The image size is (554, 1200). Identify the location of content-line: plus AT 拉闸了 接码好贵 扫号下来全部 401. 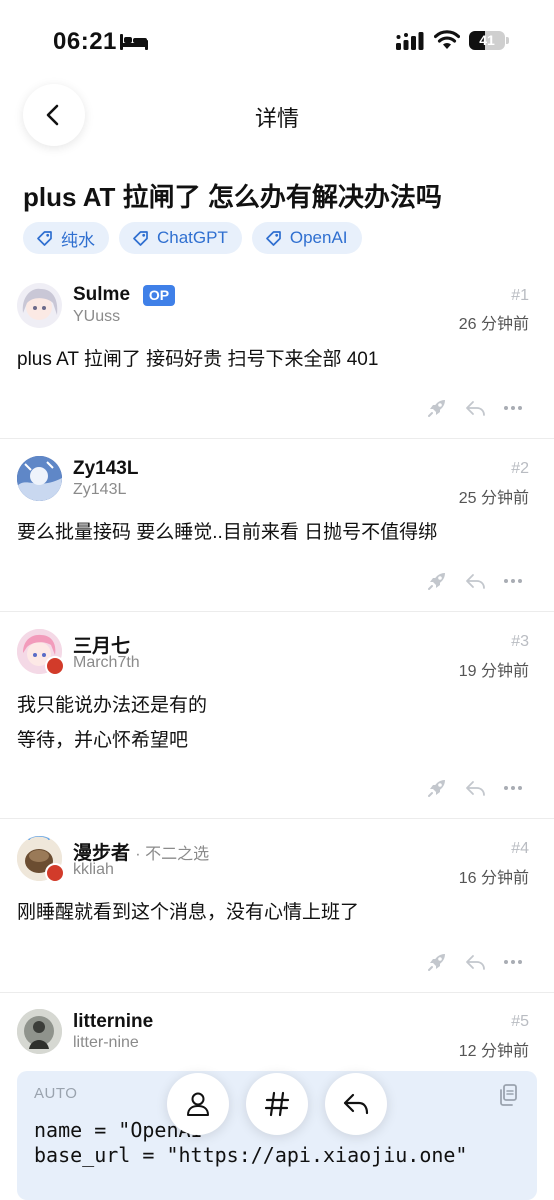
(198, 359).